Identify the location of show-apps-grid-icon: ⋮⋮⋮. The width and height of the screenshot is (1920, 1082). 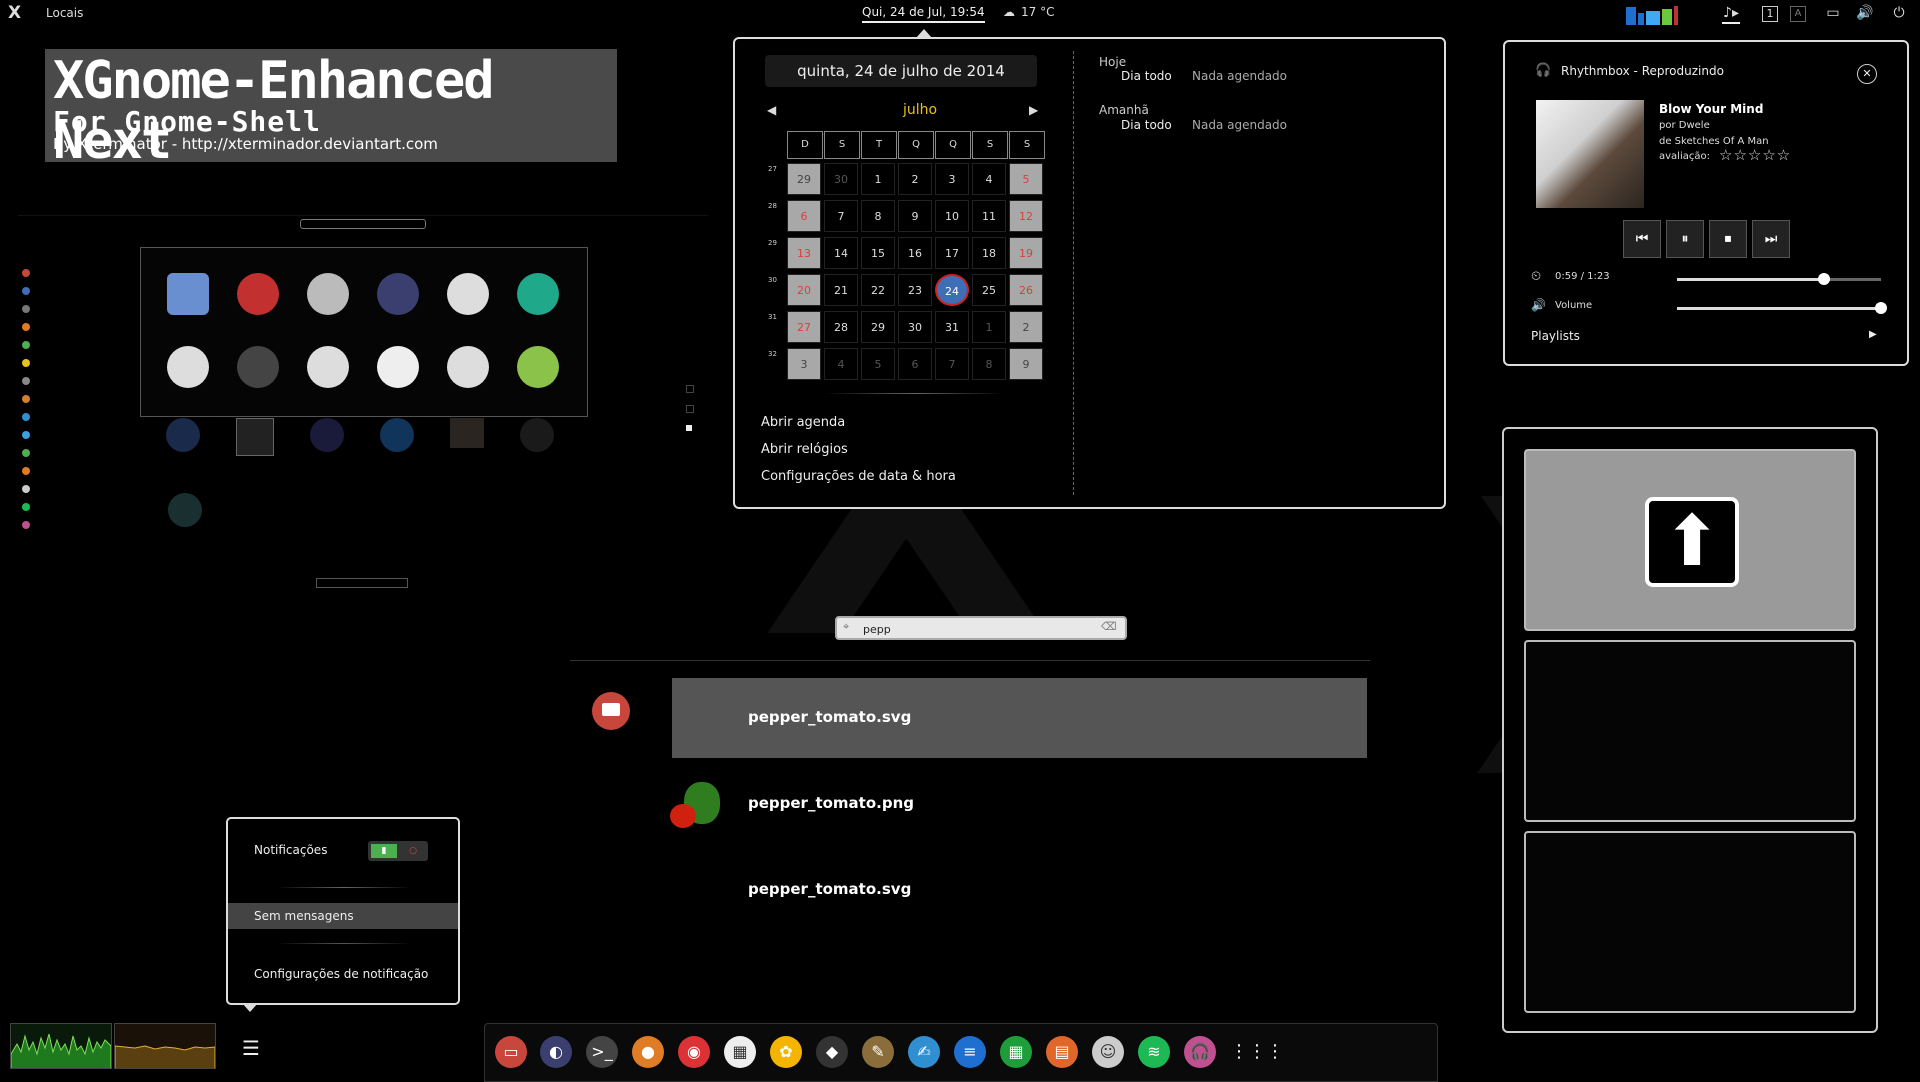
(1257, 1052).